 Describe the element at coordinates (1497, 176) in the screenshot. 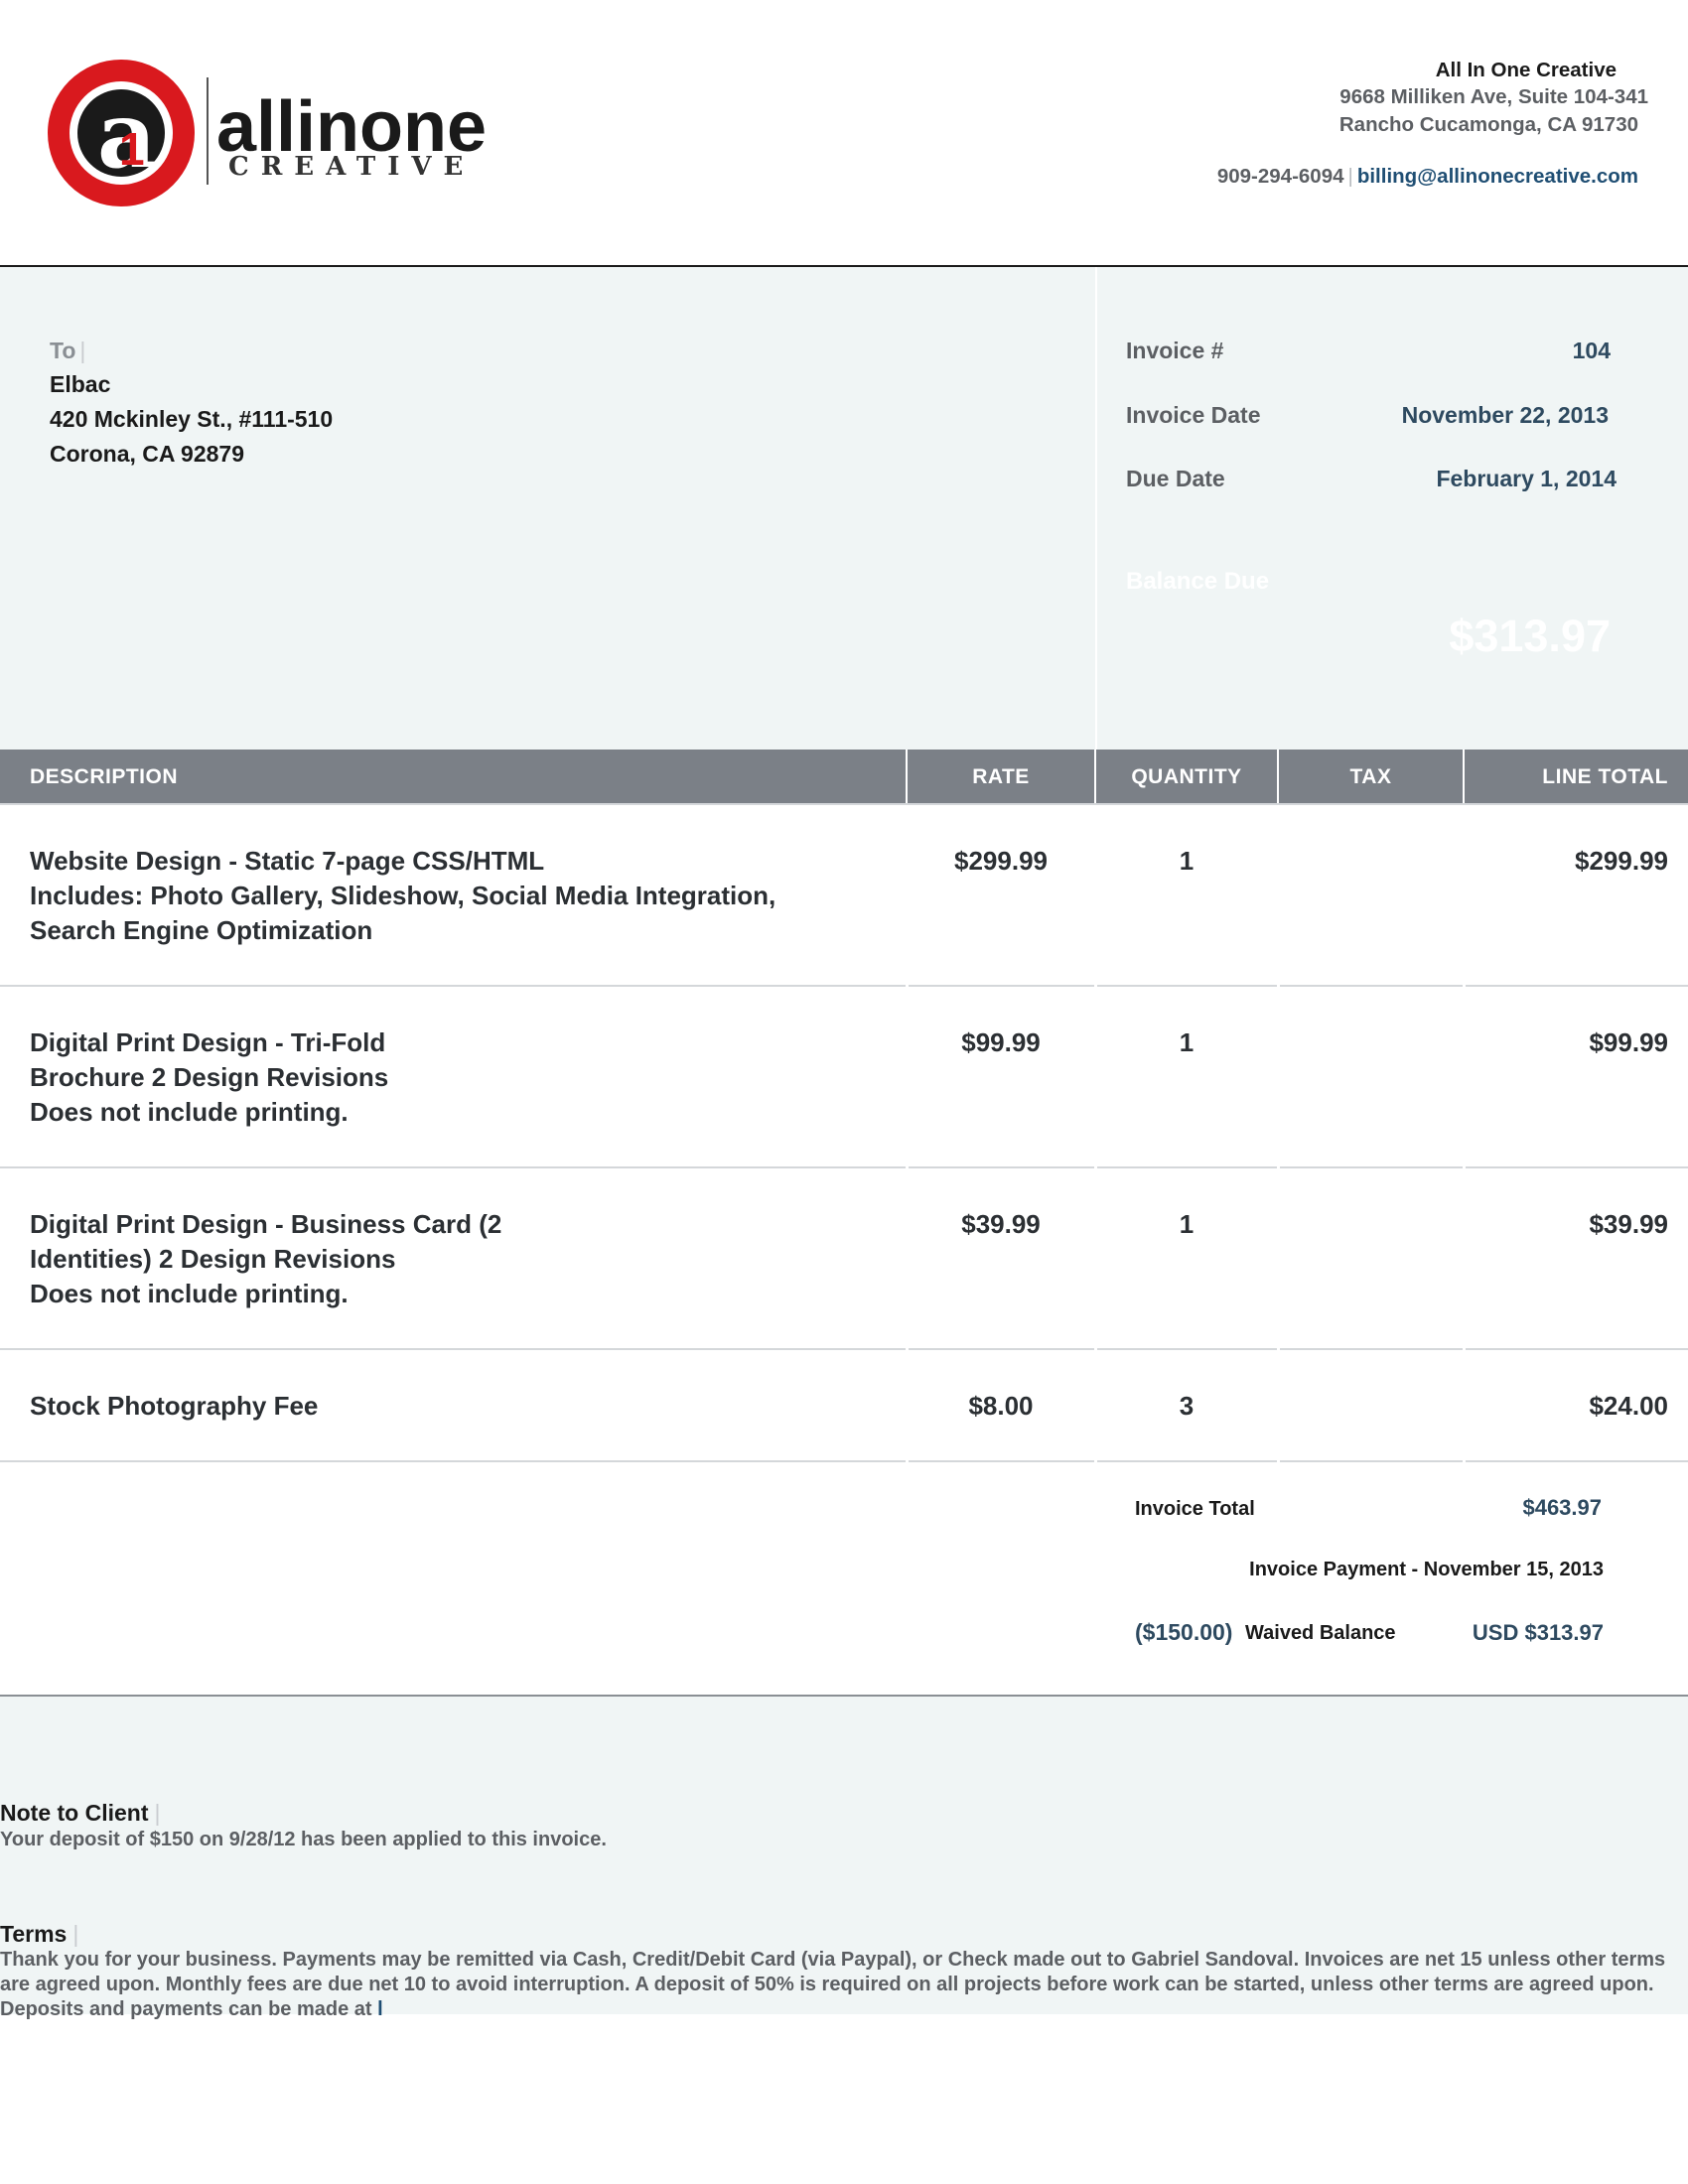

I see `company-email-link: billing@allinonecreative.com` at that location.